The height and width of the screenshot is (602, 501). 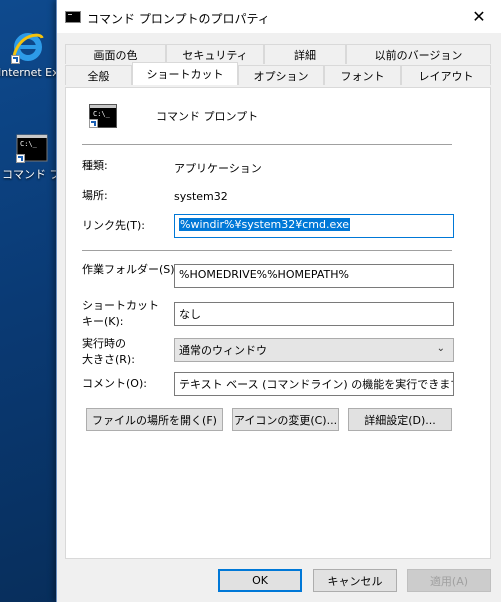 I want to click on startin-input: %HOMEDRIVE%%HOMEPATH%, so click(x=314, y=276).